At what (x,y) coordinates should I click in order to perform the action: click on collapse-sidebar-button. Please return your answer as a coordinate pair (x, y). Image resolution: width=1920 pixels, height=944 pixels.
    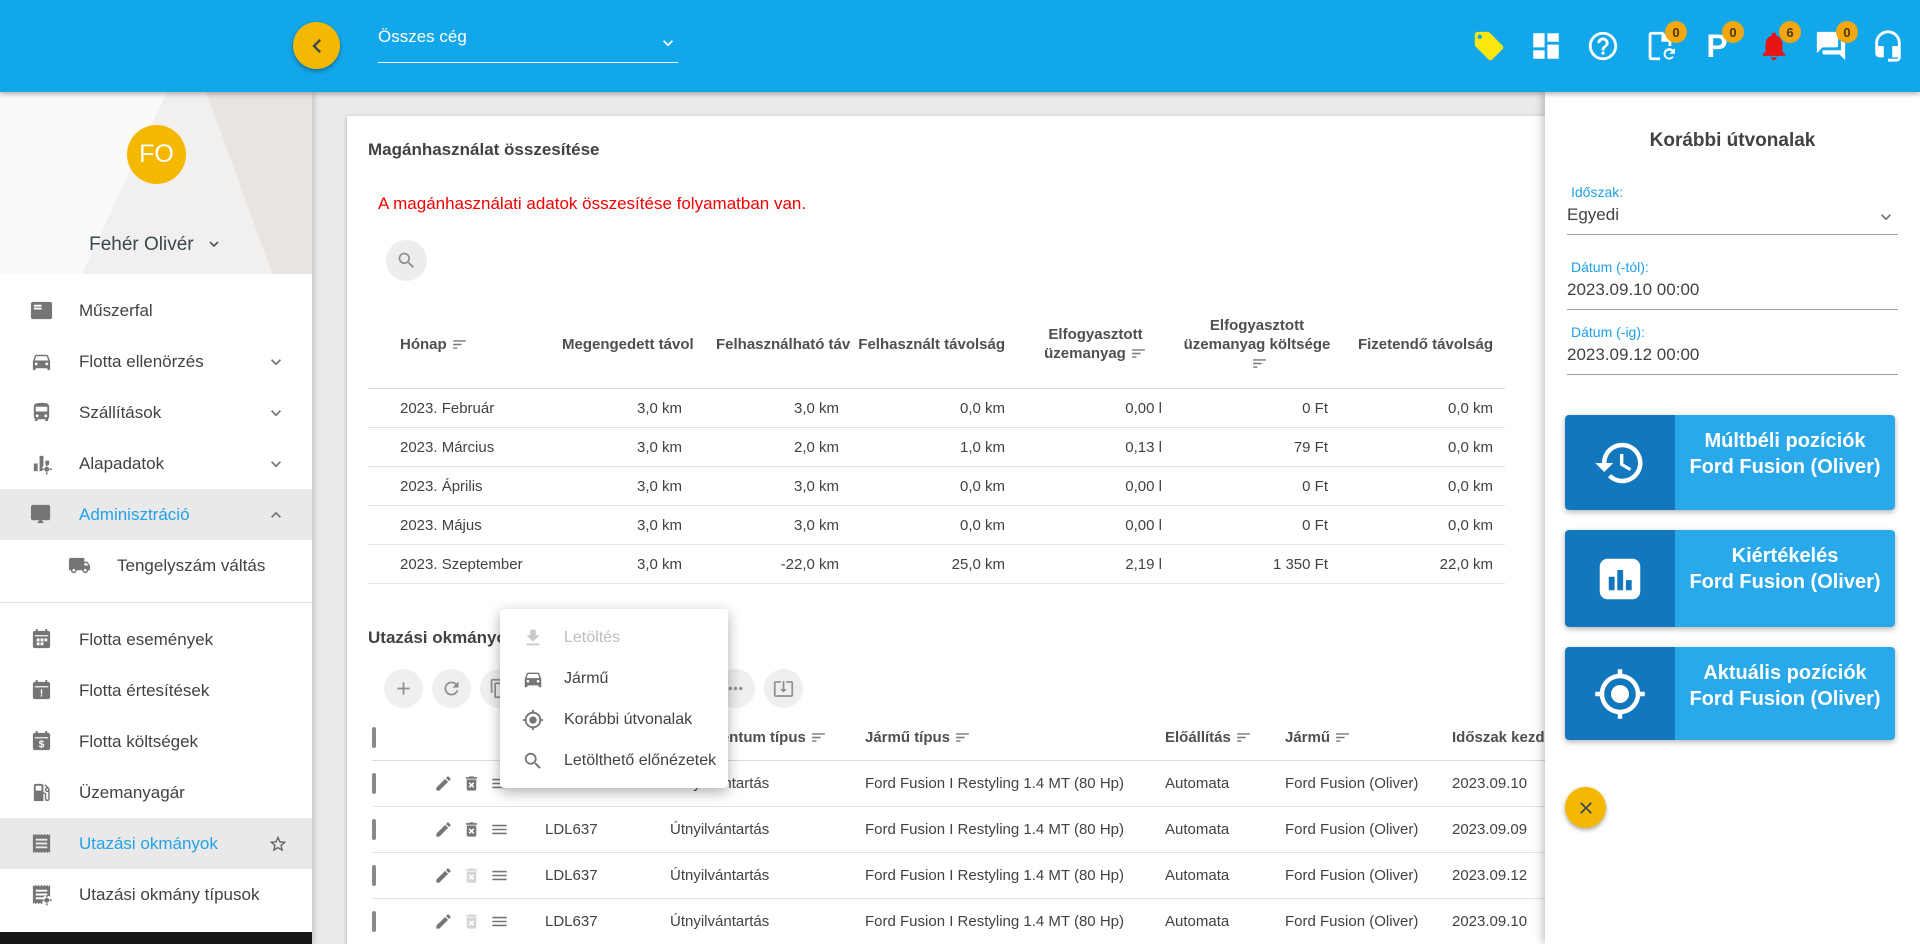
    Looking at the image, I should click on (316, 45).